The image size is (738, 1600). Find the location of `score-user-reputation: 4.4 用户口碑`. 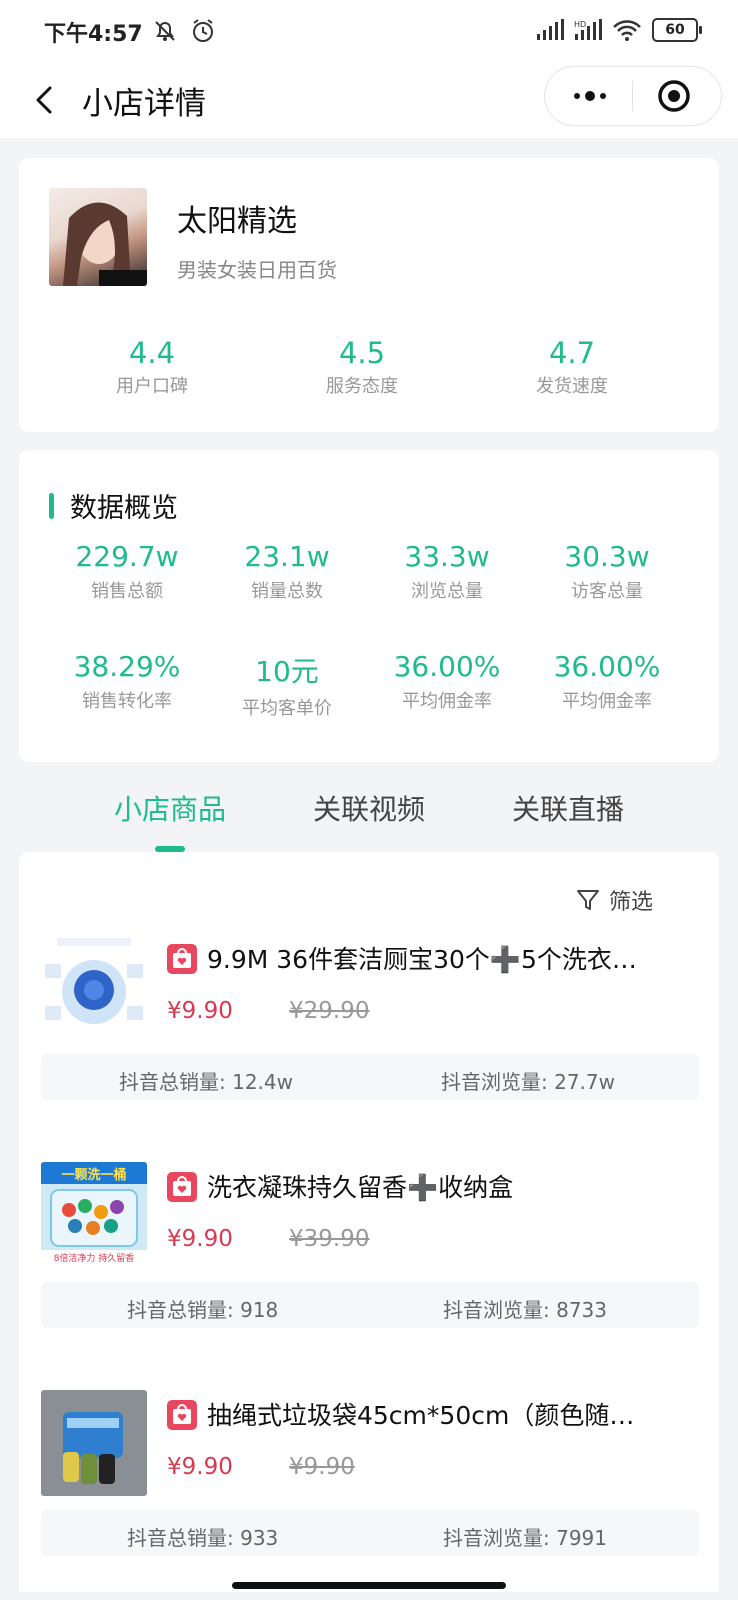

score-user-reputation: 4.4 用户口碑 is located at coordinates (152, 366).